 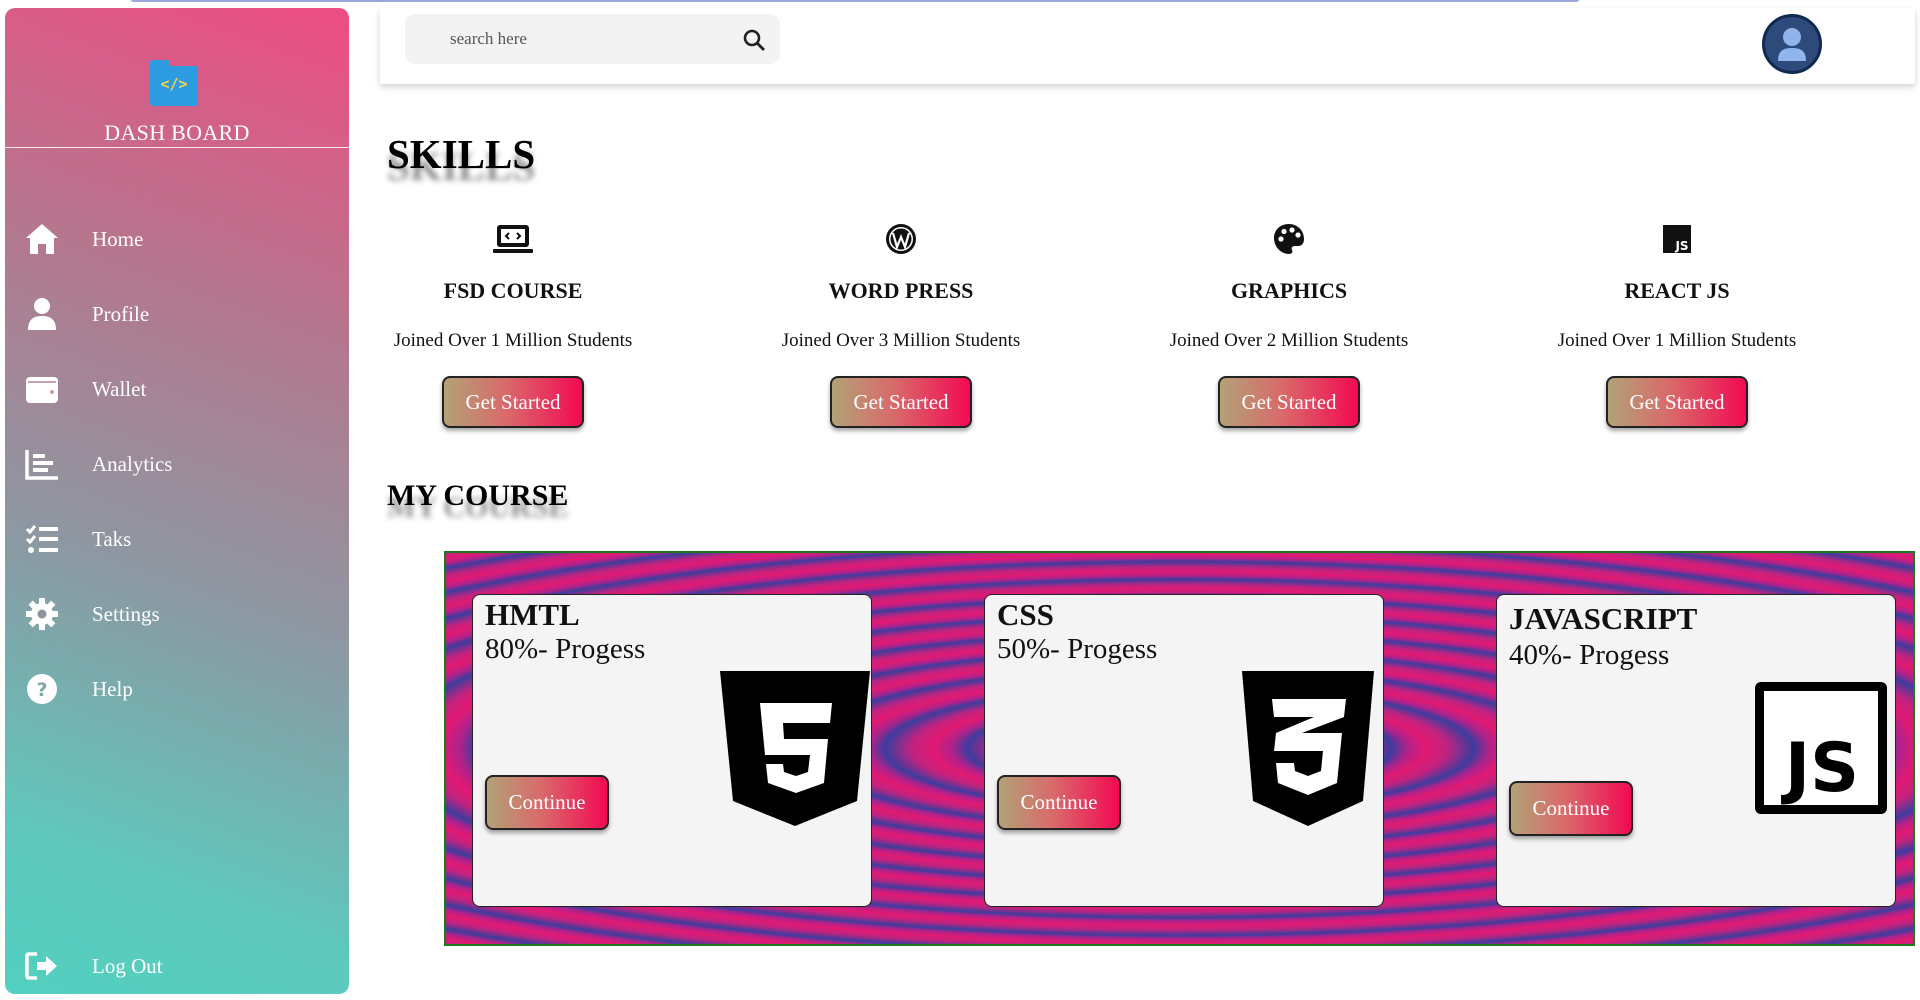 I want to click on sidebar-item-wallet: Wallet, so click(x=177, y=389).